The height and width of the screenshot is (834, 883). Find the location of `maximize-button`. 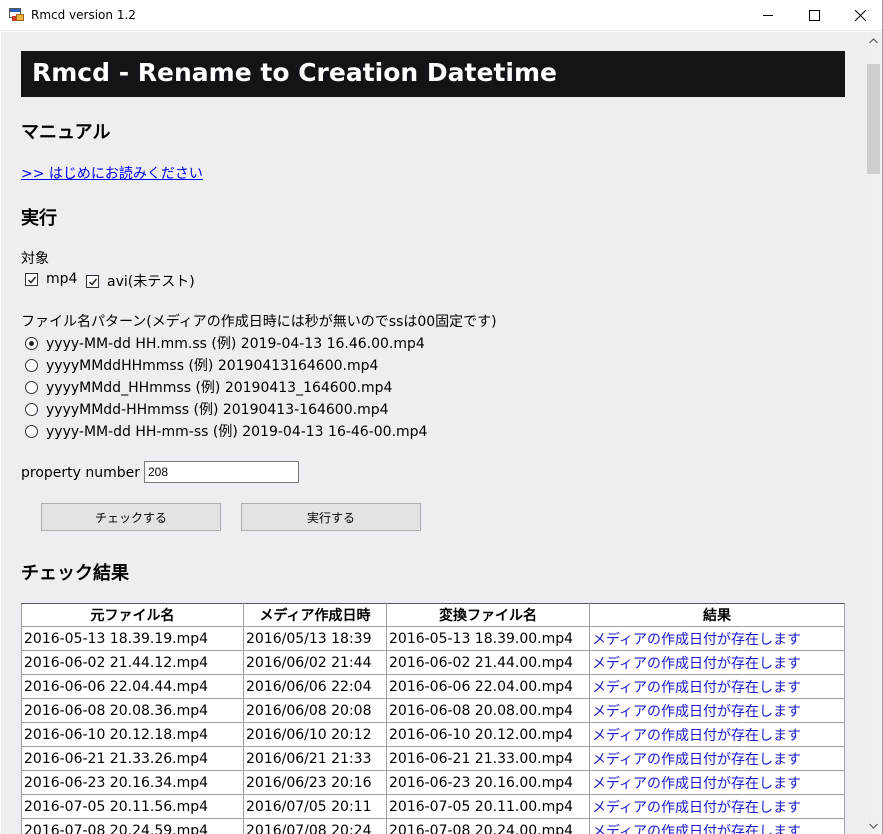

maximize-button is located at coordinates (814, 15).